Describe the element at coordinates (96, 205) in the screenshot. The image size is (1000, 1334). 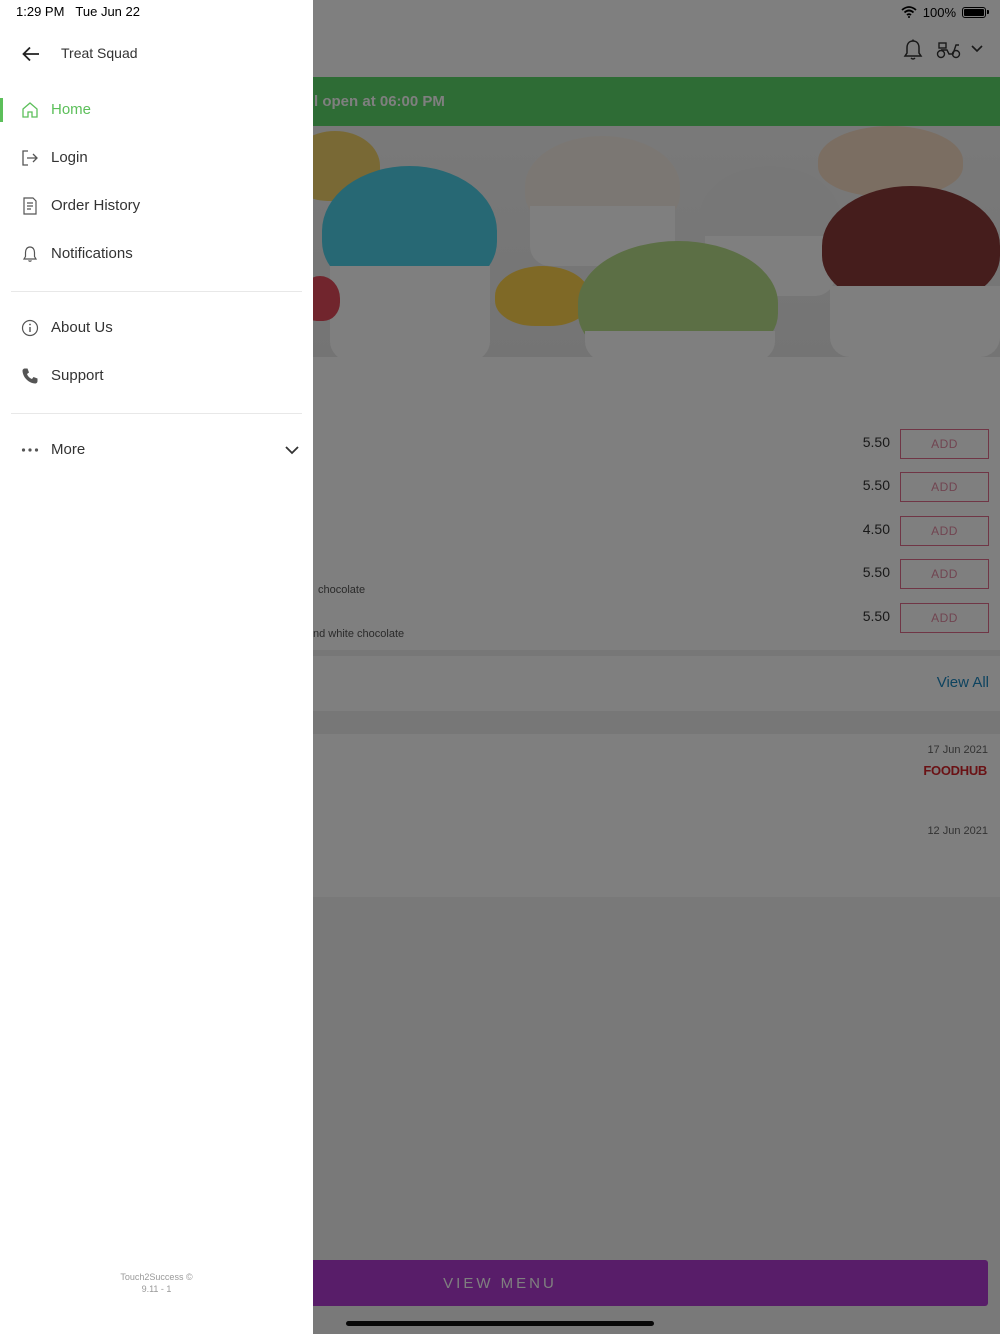
I see `drawer-item-label: Order History` at that location.